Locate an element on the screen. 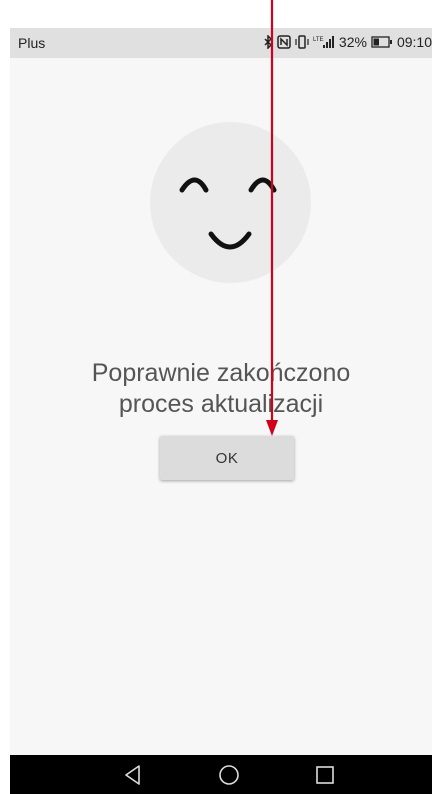 The image size is (432, 794). signal-icon: LTE is located at coordinates (324, 42).